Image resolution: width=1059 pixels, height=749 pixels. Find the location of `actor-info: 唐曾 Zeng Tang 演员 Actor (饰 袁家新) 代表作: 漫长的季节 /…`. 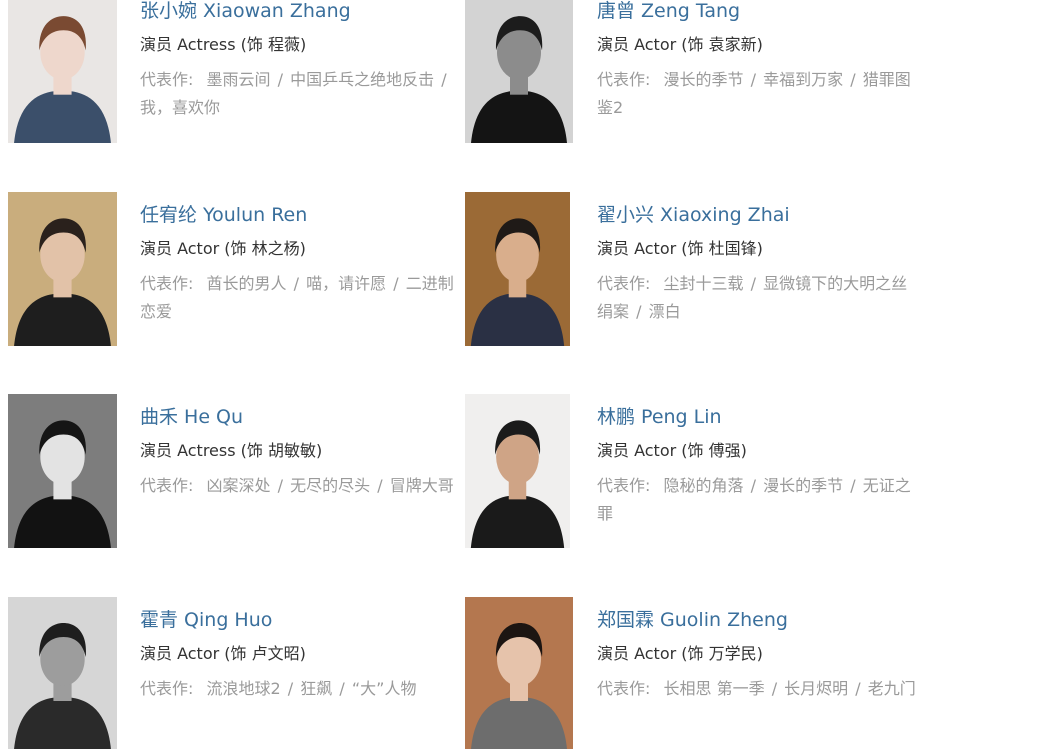

actor-info: 唐曾 Zeng Tang 演员 Actor (饰 袁家新) 代表作: 漫长的季节 /… is located at coordinates (759, 61).